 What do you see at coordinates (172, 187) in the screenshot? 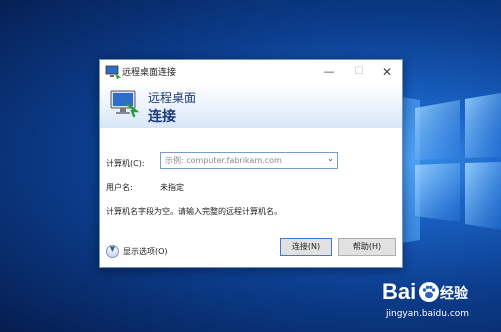
I see `username-value: 未指定` at bounding box center [172, 187].